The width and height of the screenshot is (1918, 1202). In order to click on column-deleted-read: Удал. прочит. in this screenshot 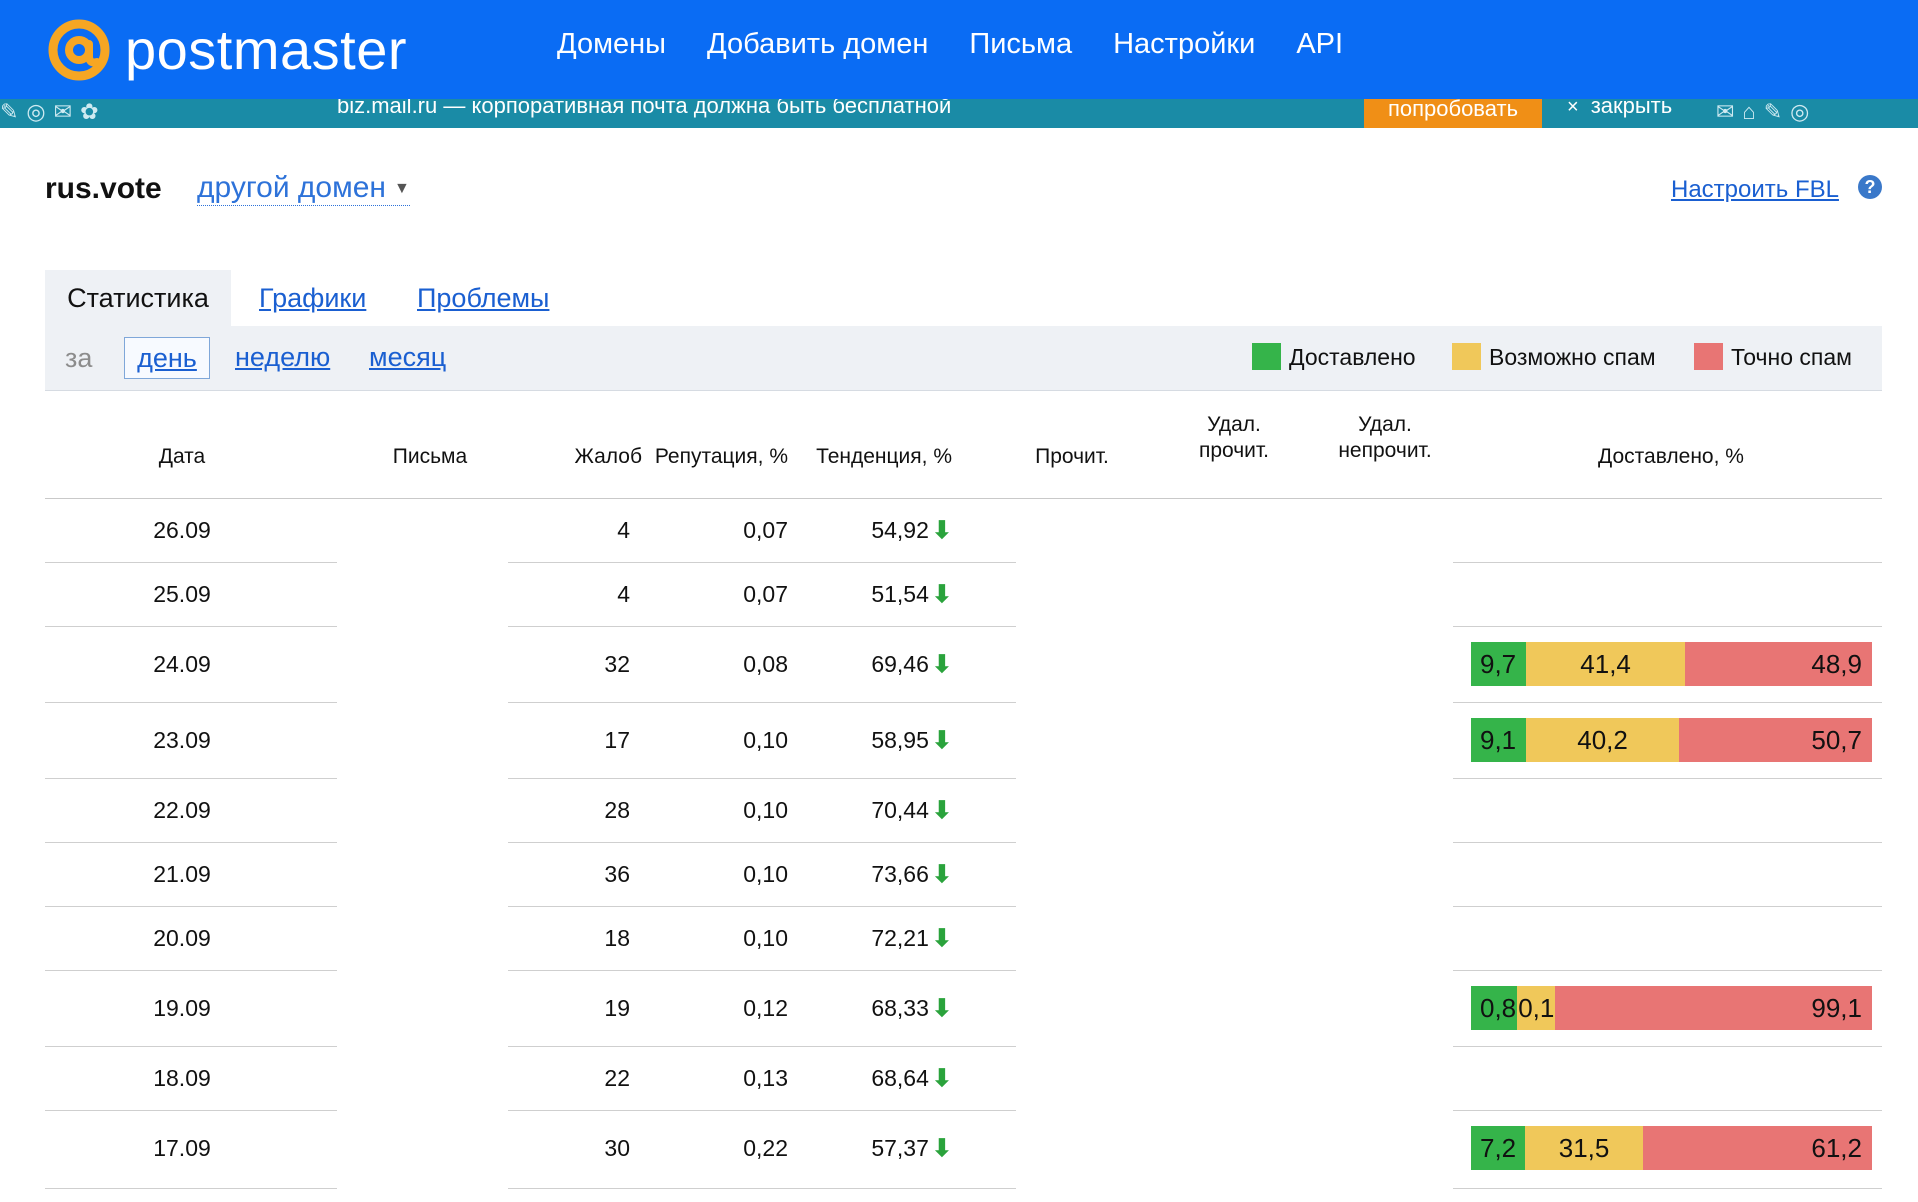, I will do `click(1234, 438)`.